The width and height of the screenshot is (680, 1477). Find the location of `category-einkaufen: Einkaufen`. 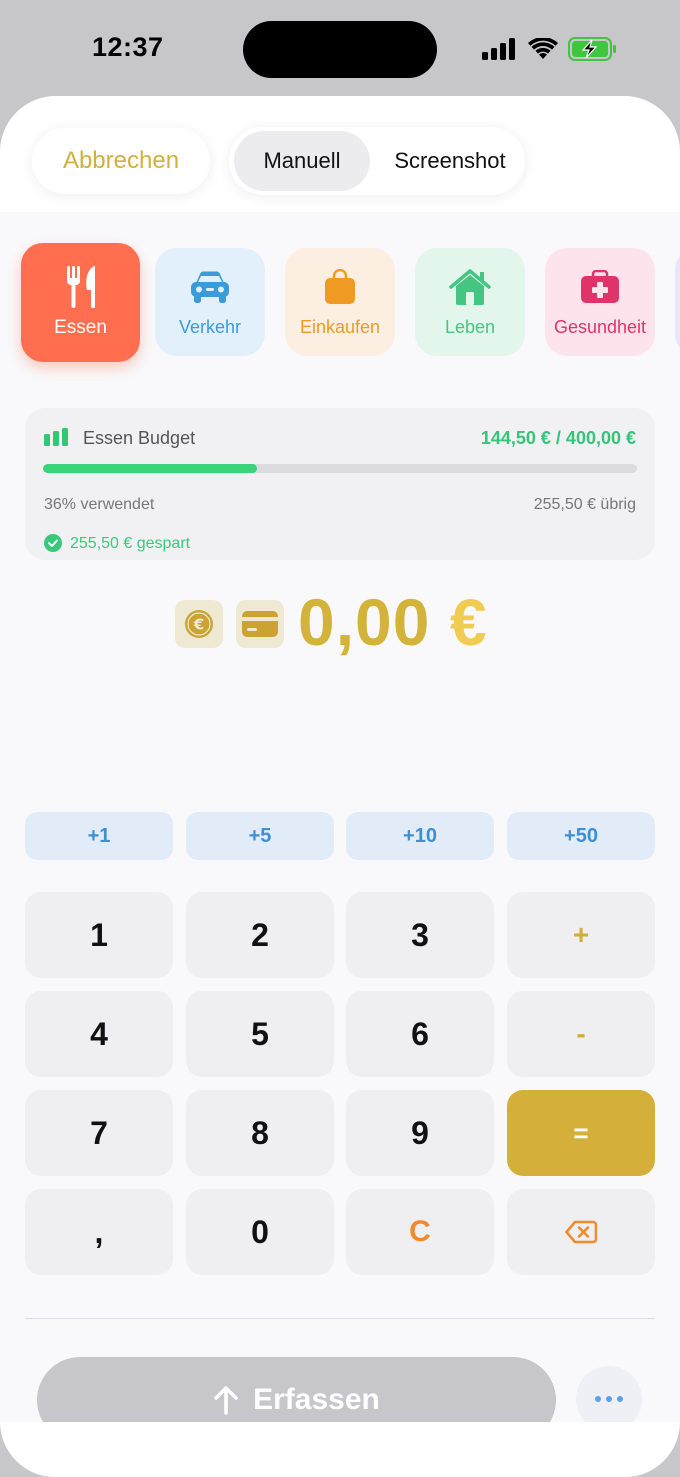

category-einkaufen: Einkaufen is located at coordinates (340, 302).